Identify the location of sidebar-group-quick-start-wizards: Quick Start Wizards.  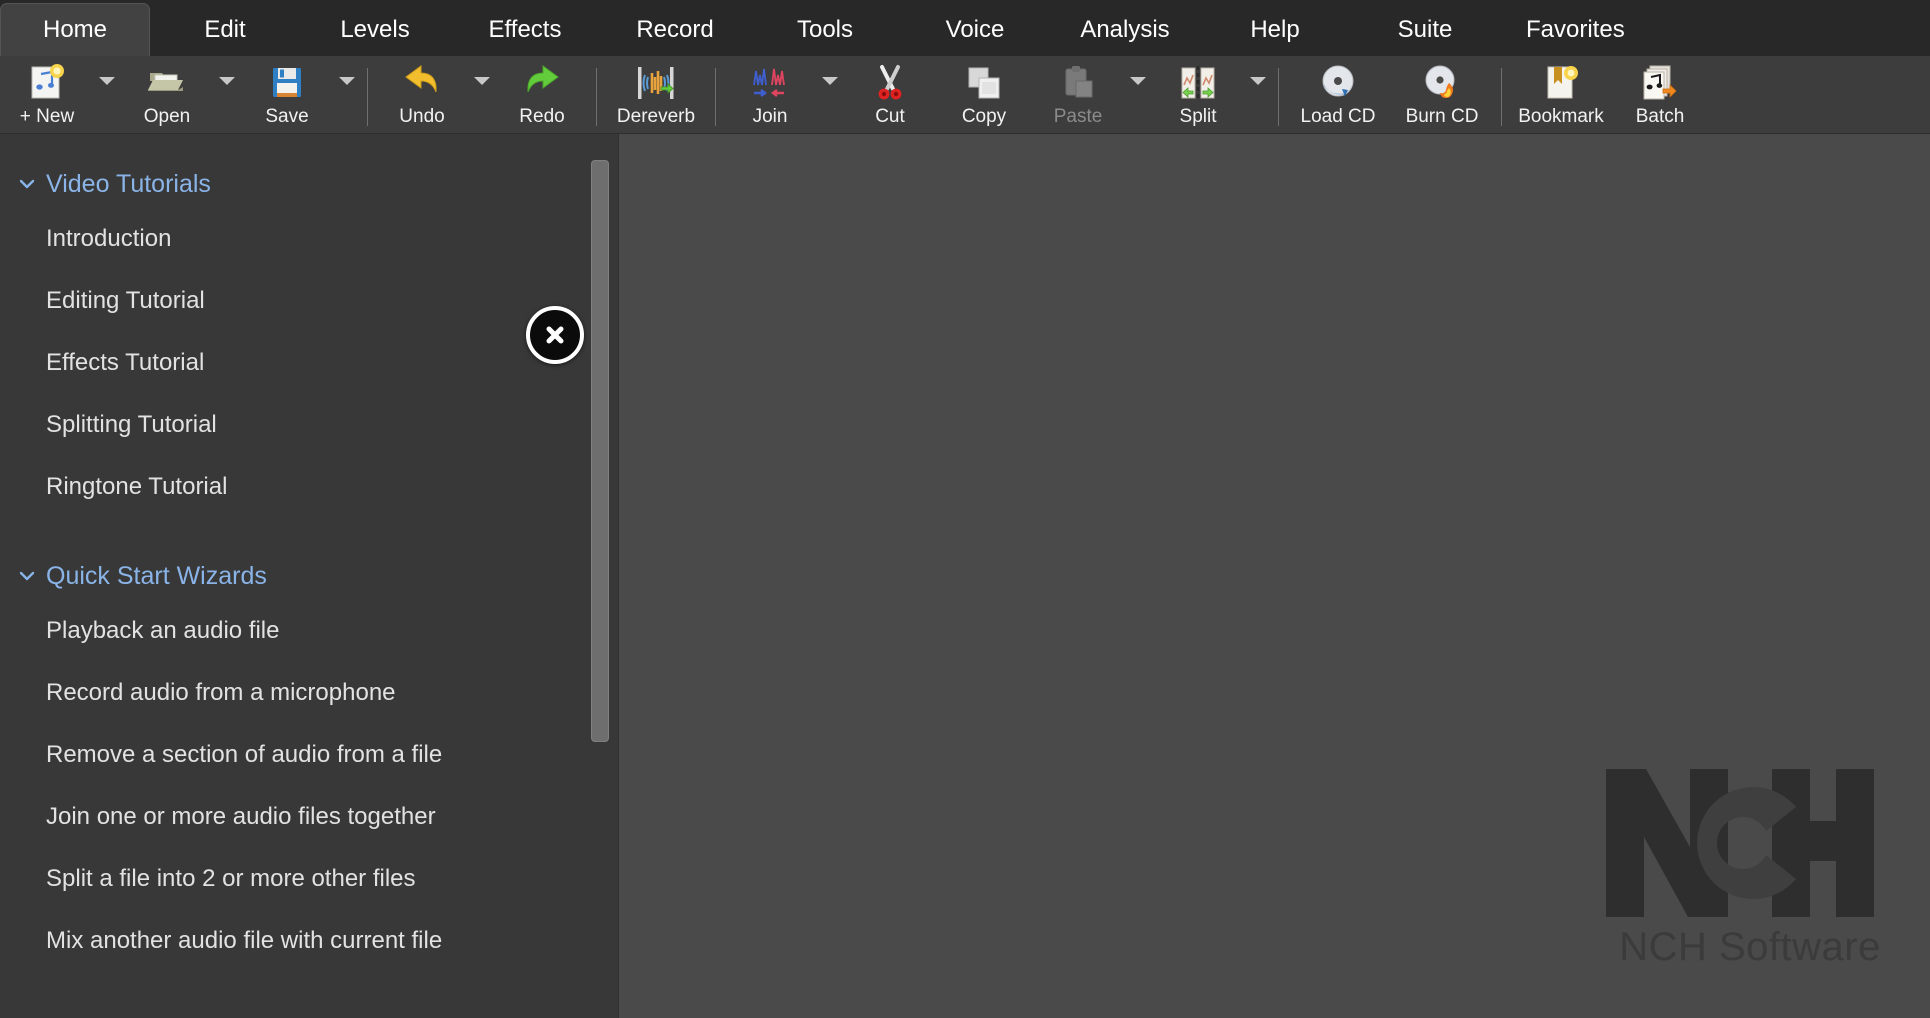
(309, 576).